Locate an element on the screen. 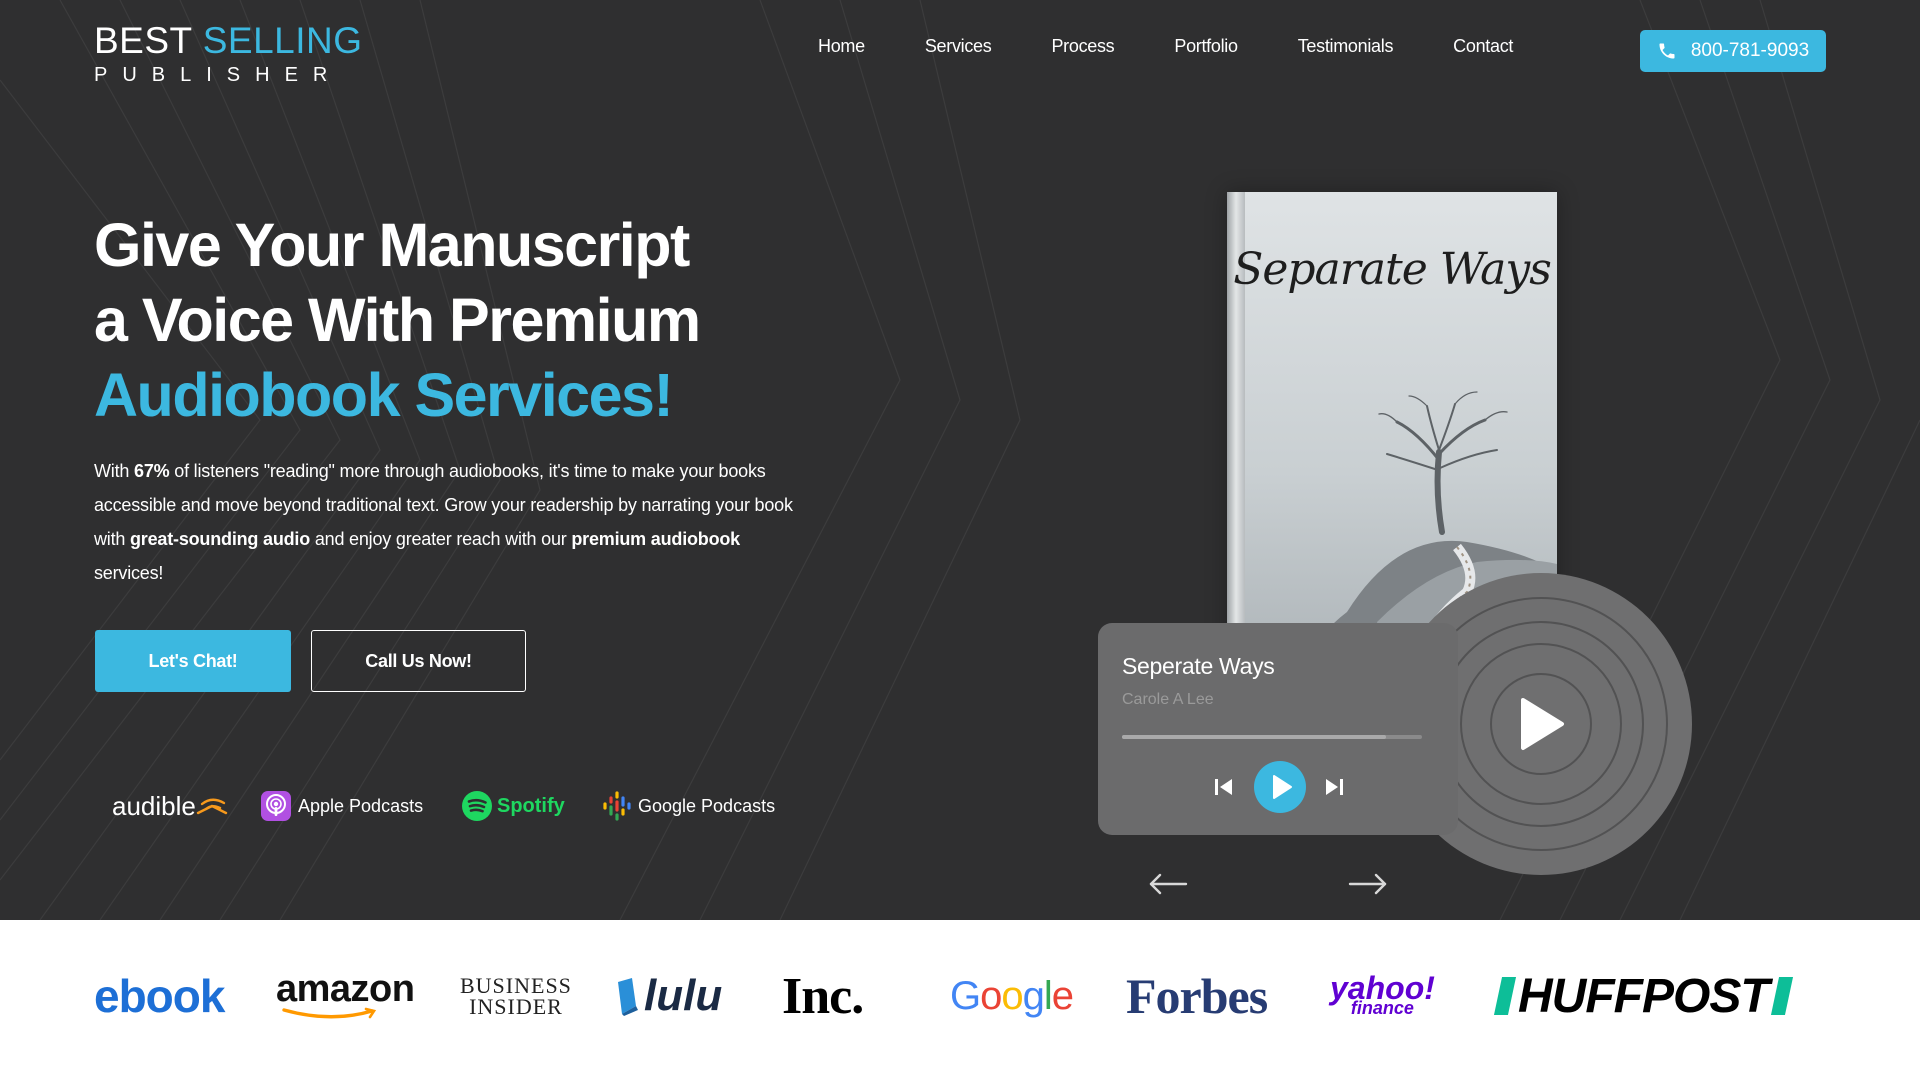 The width and height of the screenshot is (1920, 1088). amazon-smile-icon is located at coordinates (329, 1013).